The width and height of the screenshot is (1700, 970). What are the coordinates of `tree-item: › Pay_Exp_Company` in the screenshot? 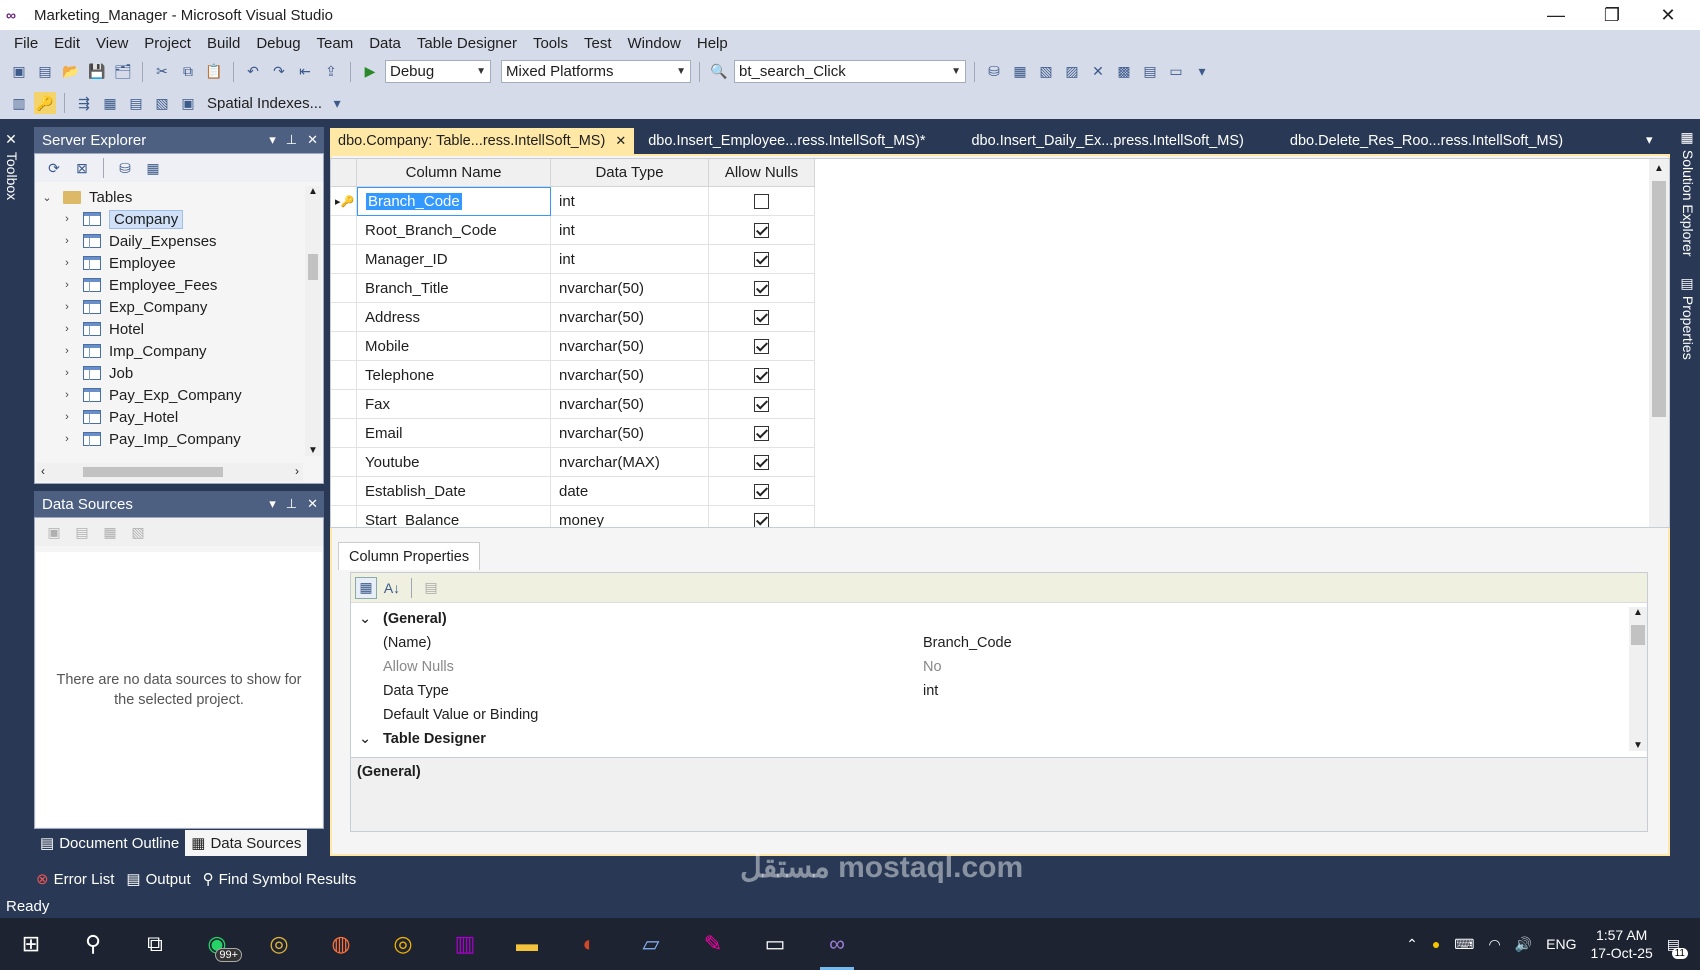 It's located at (150, 395).